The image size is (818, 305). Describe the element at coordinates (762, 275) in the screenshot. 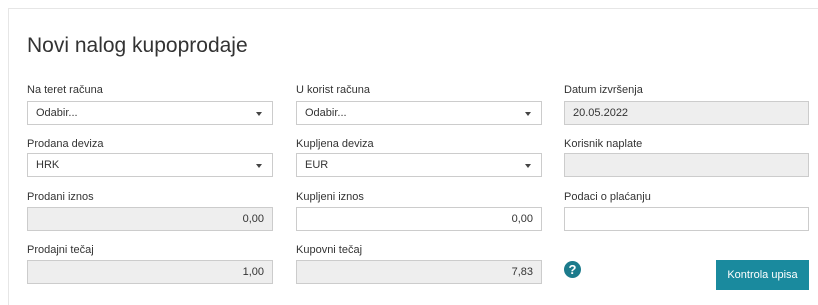

I see `validate-entry-button: Kontrola upisa` at that location.